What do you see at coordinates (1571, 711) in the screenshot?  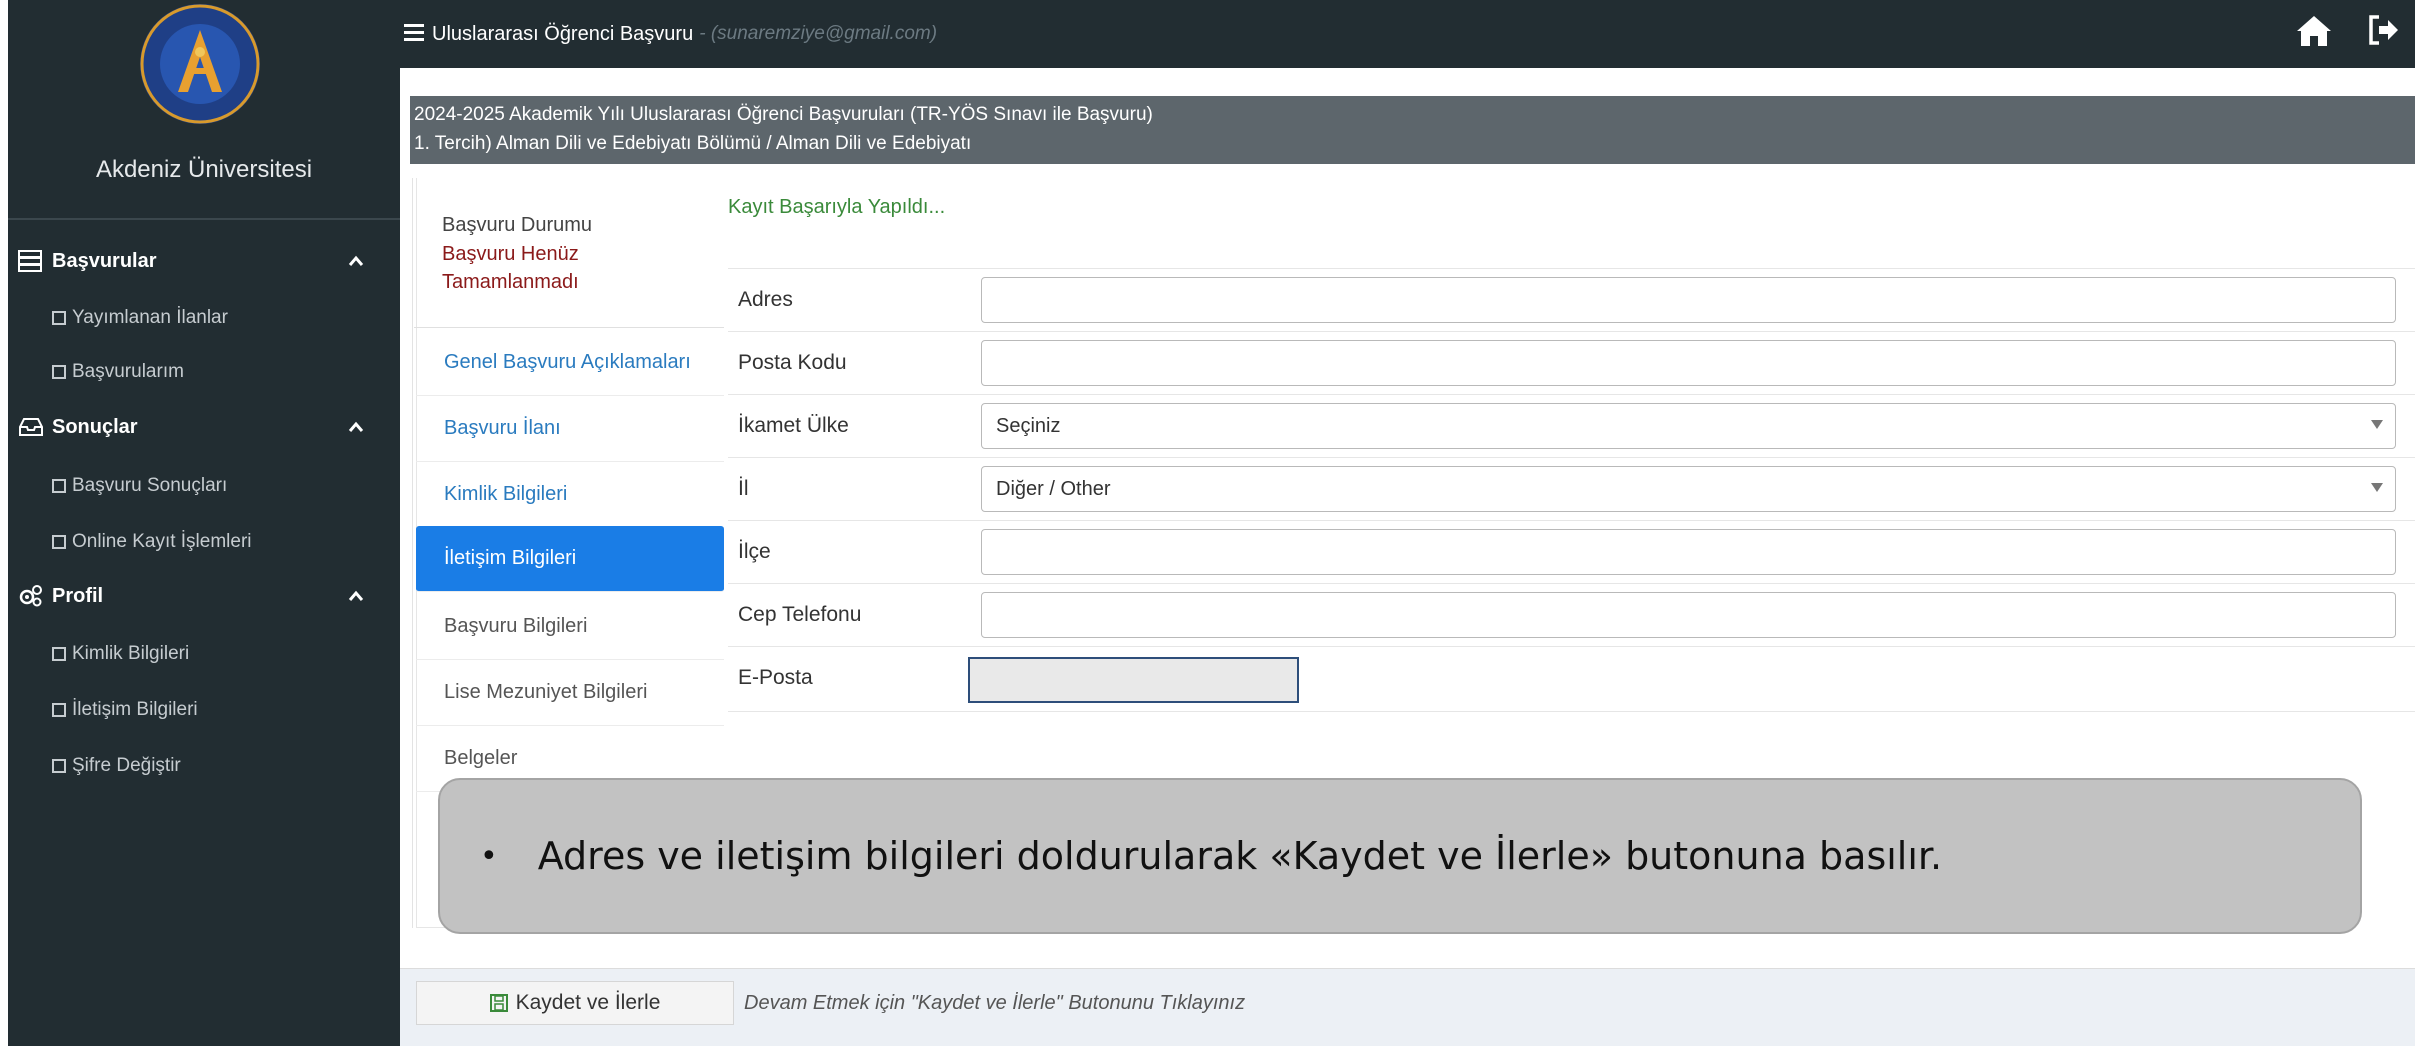 I see `form-divider` at bounding box center [1571, 711].